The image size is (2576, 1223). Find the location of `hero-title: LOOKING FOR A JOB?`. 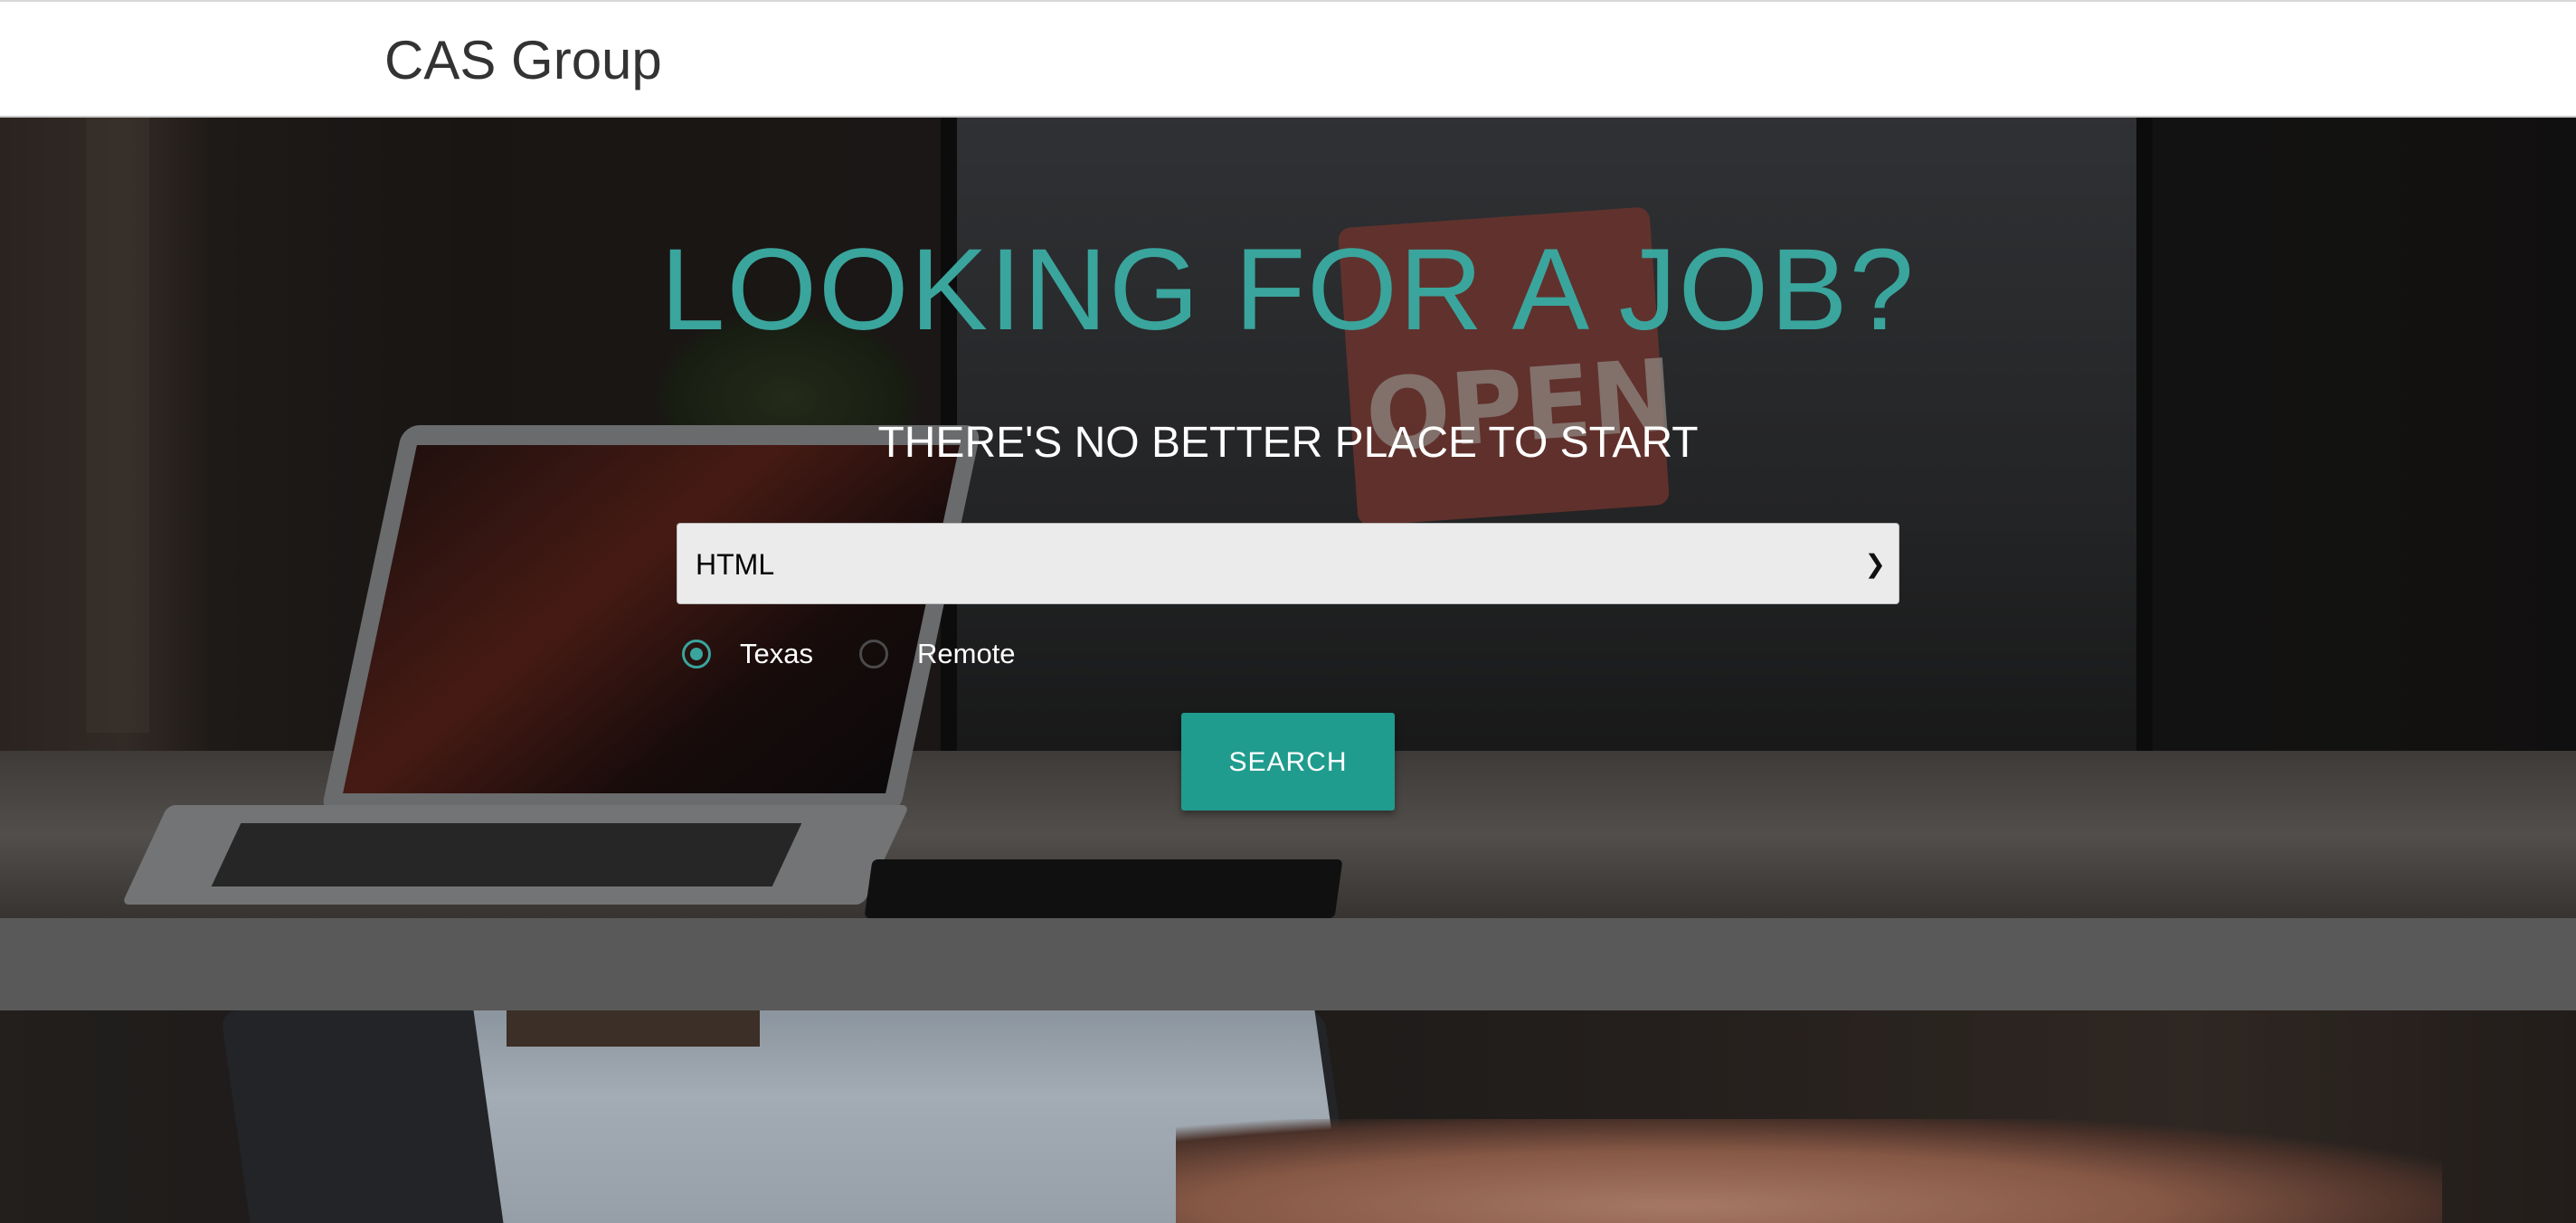

hero-title: LOOKING FOR A JOB? is located at coordinates (1288, 290).